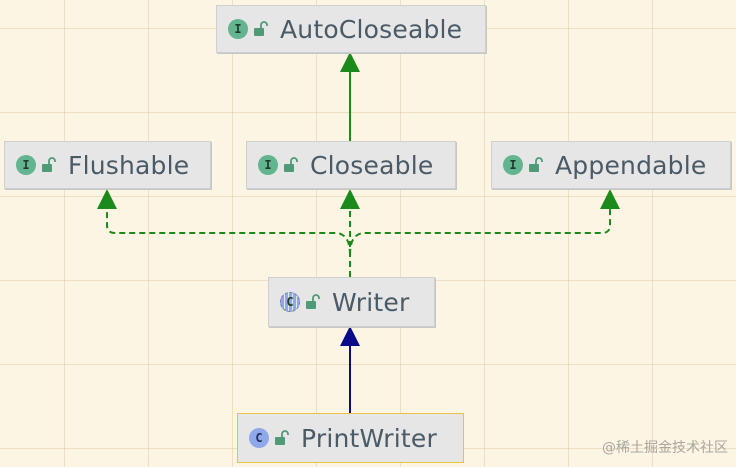 The height and width of the screenshot is (467, 736). I want to click on arrowhead-writer, so click(350, 336).